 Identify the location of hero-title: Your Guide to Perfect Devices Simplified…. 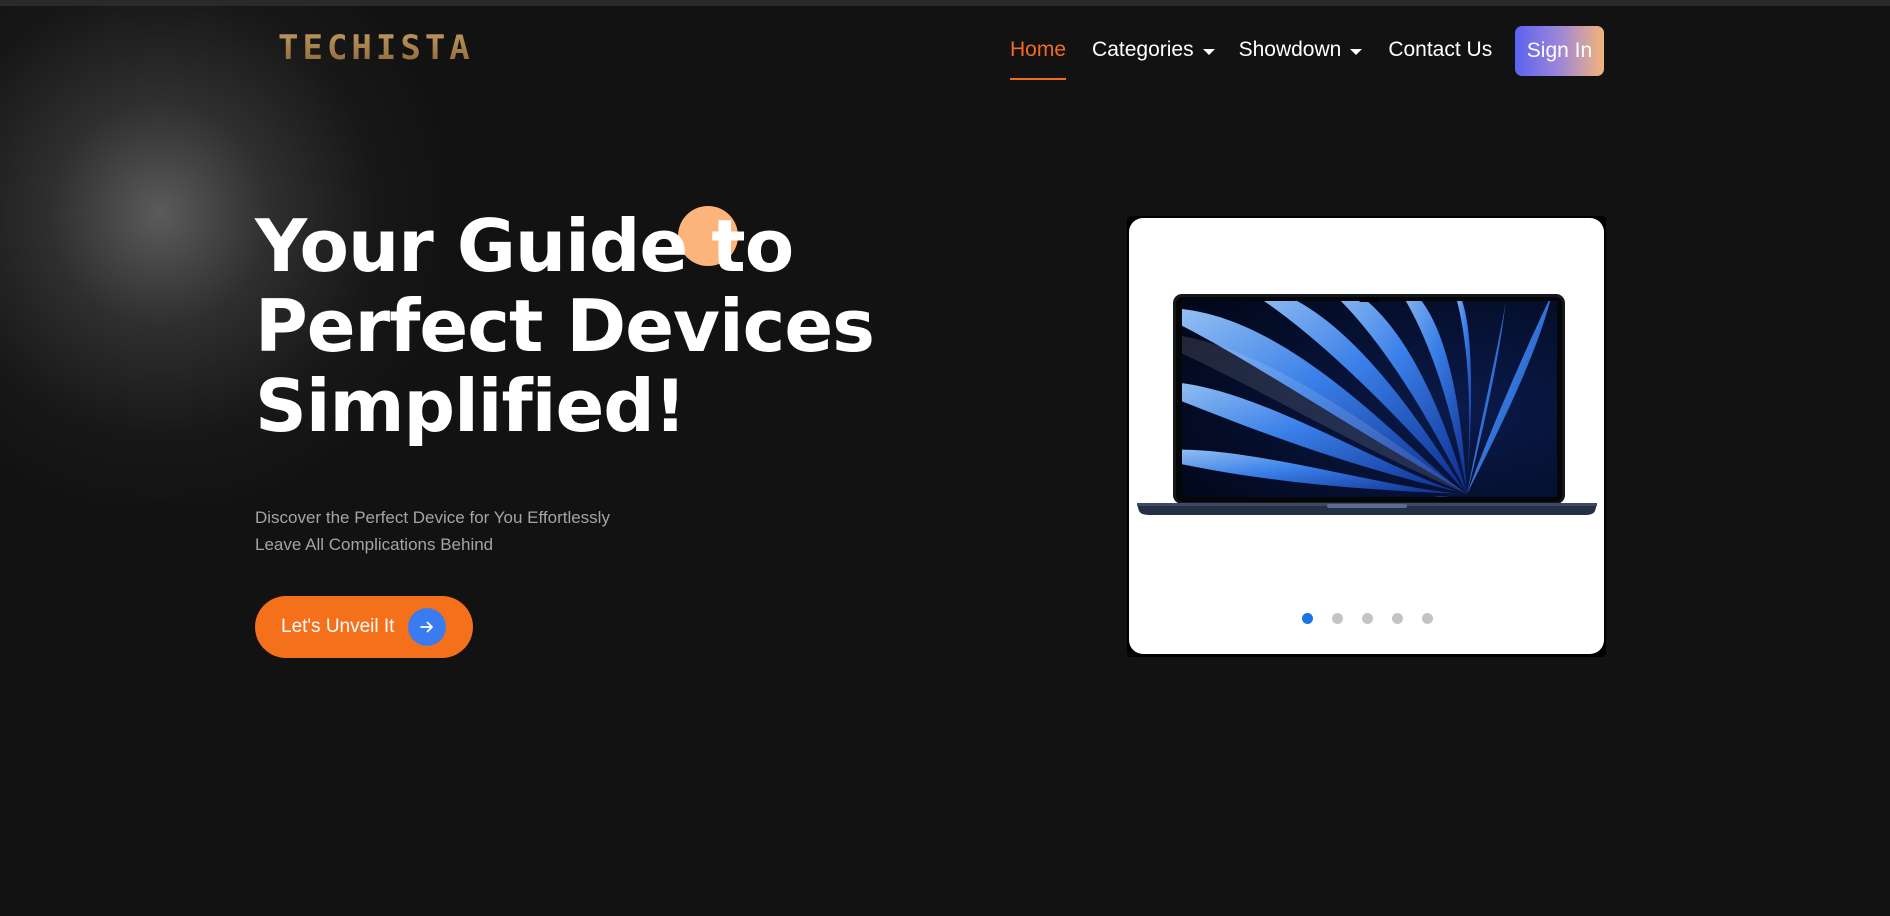
(565, 326).